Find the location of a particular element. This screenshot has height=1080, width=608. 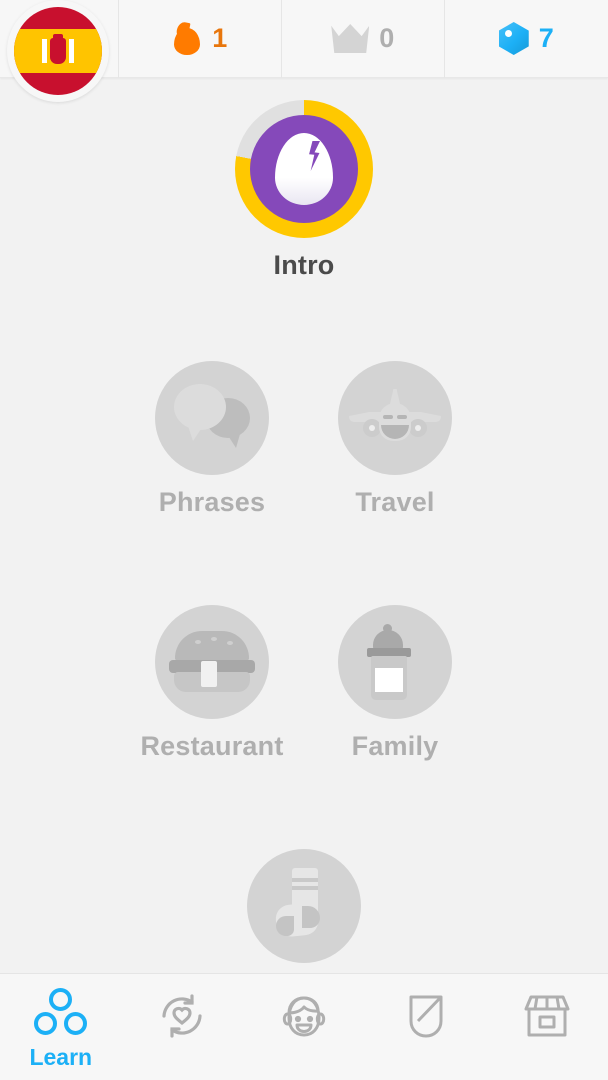

airplane-icon is located at coordinates (395, 418).